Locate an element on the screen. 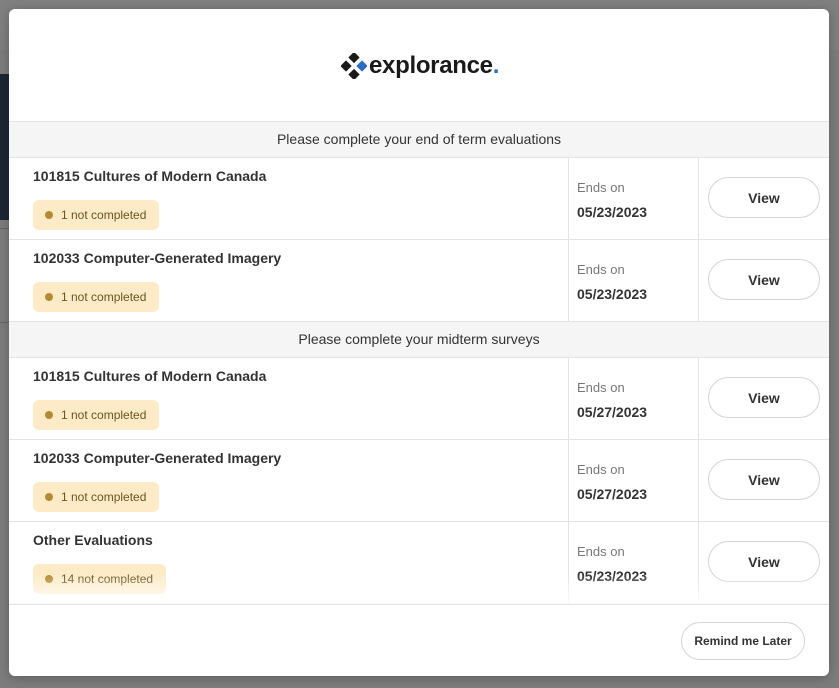  section-header: Please complete your midterm surveys is located at coordinates (419, 340).